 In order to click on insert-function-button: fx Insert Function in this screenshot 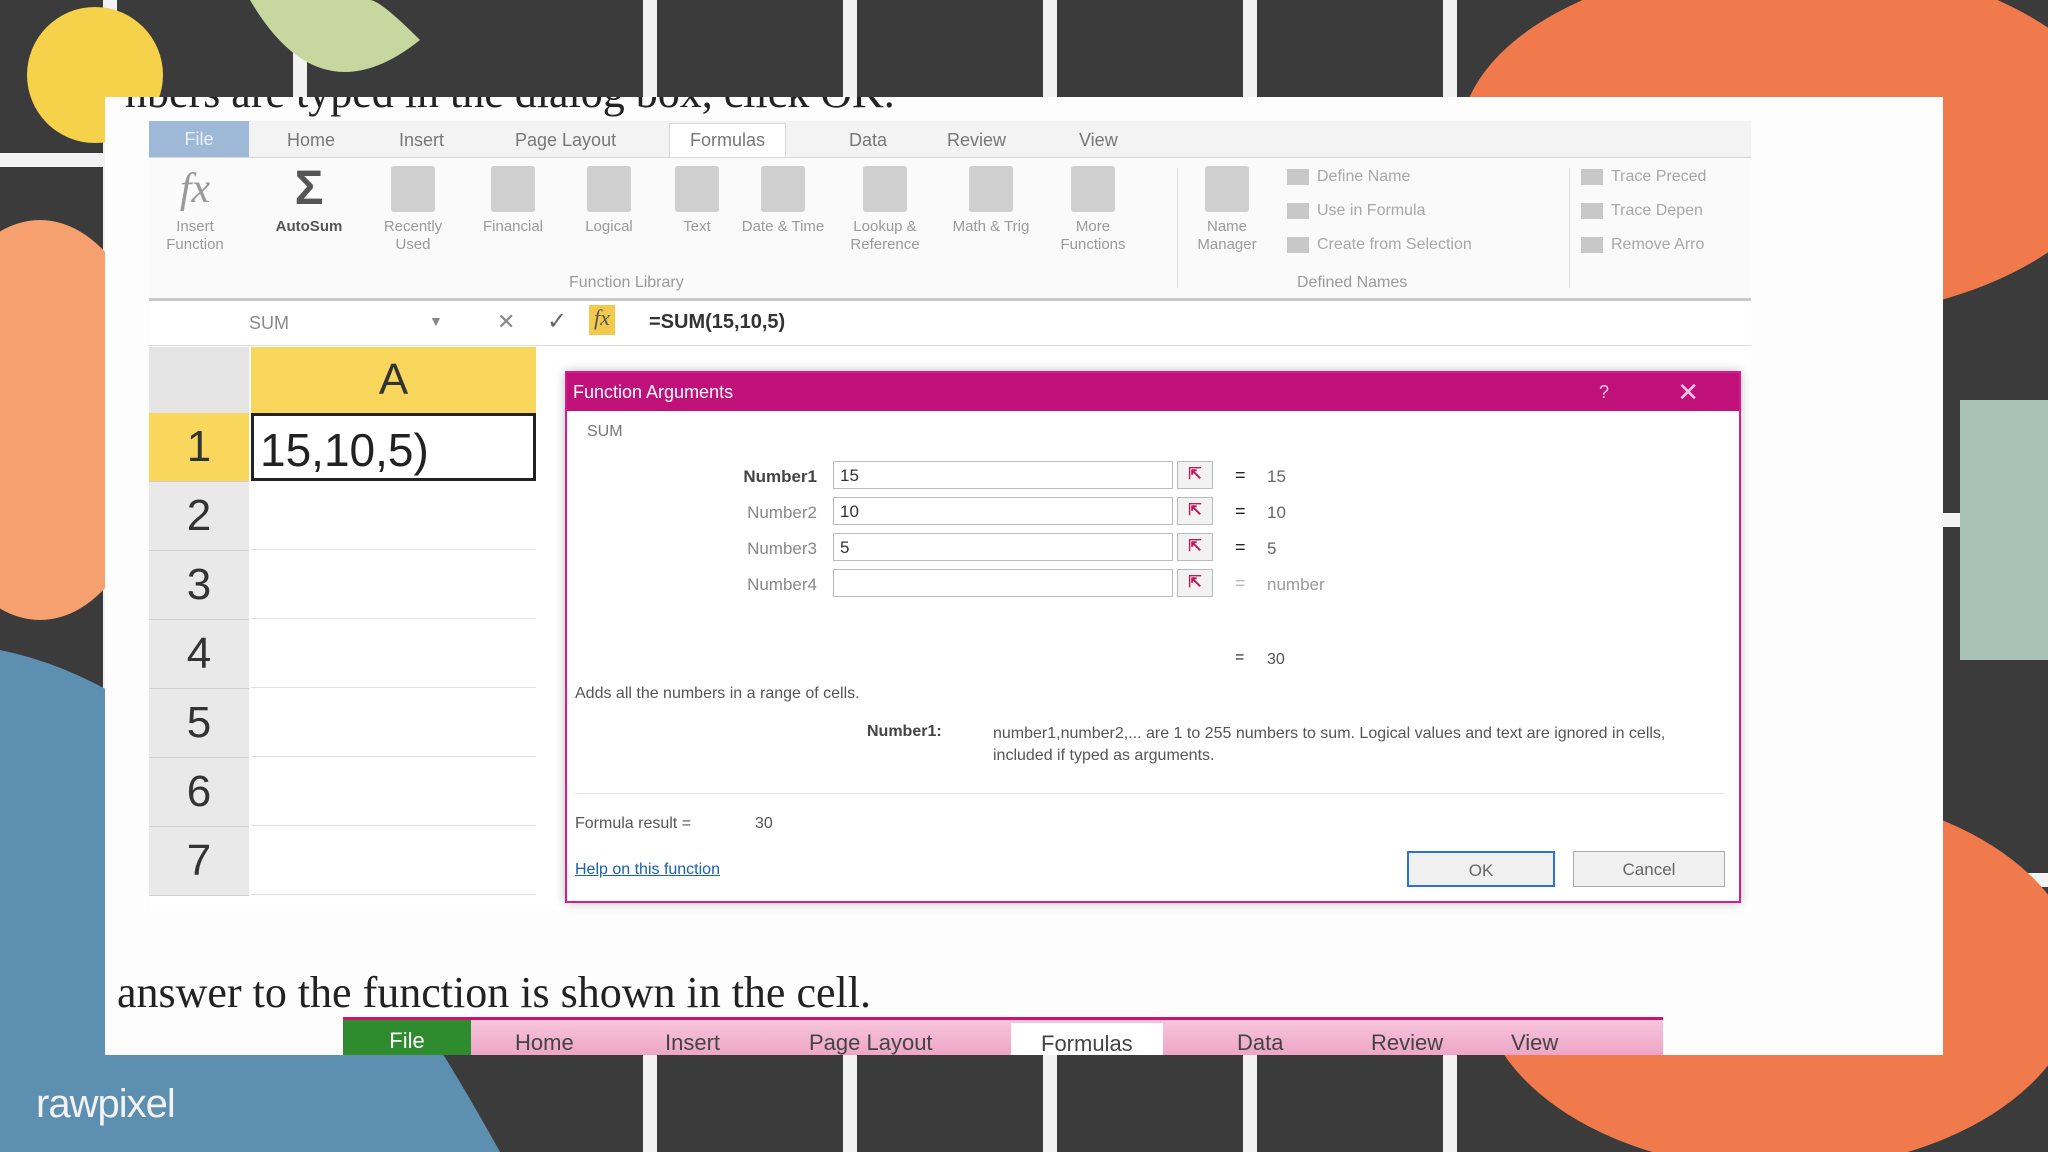, I will do `click(195, 210)`.